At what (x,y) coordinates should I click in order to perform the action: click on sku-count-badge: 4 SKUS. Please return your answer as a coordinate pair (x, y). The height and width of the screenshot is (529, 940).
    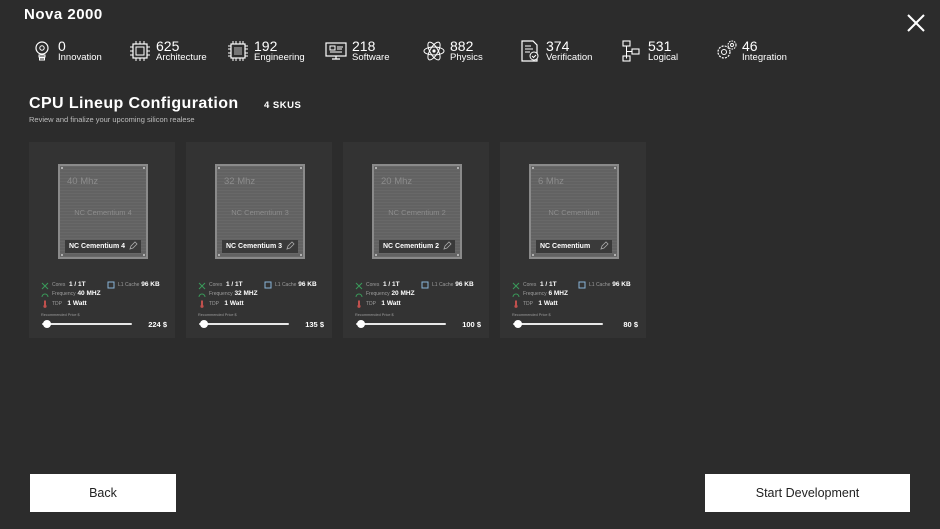
    Looking at the image, I should click on (283, 105).